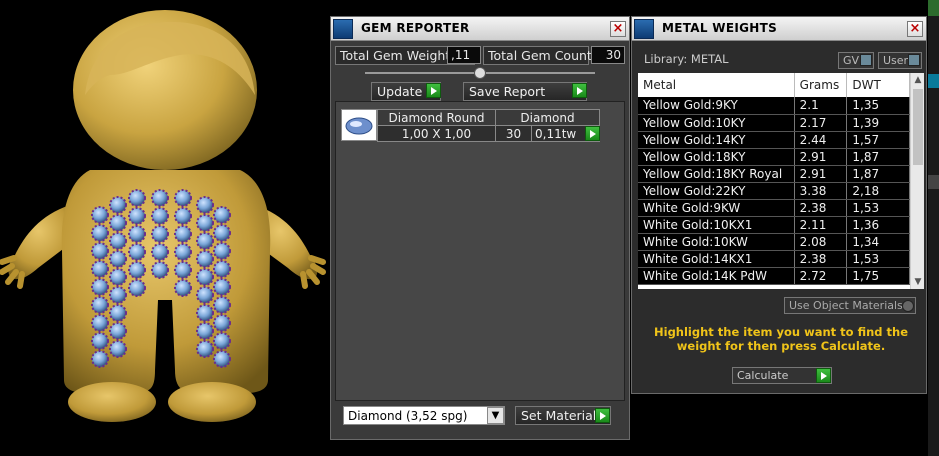  I want to click on table-row: Yellow Gold:18KY Royal 2.91 1,87, so click(774, 174).